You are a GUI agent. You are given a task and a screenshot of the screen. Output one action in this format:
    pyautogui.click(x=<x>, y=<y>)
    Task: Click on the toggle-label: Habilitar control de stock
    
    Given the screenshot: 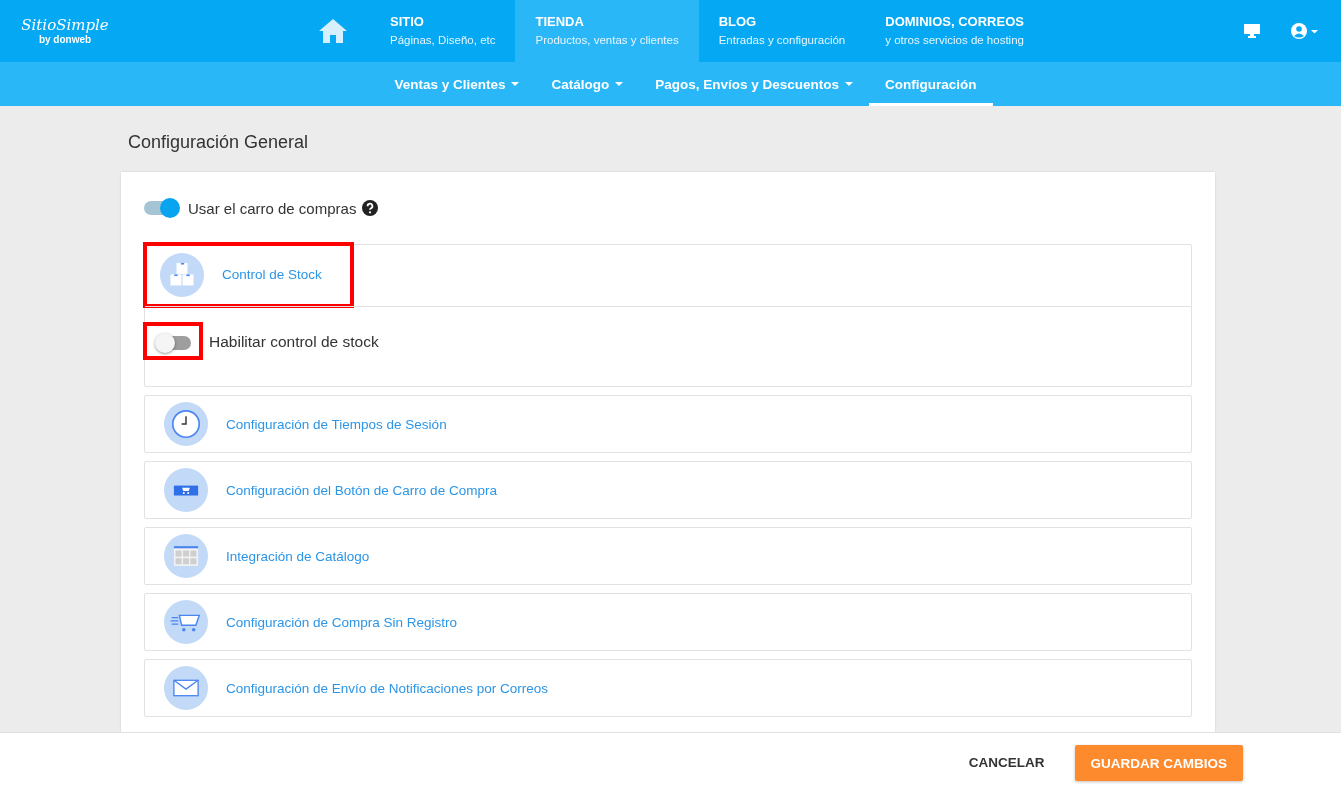 What is the action you would take?
    pyautogui.click(x=294, y=342)
    